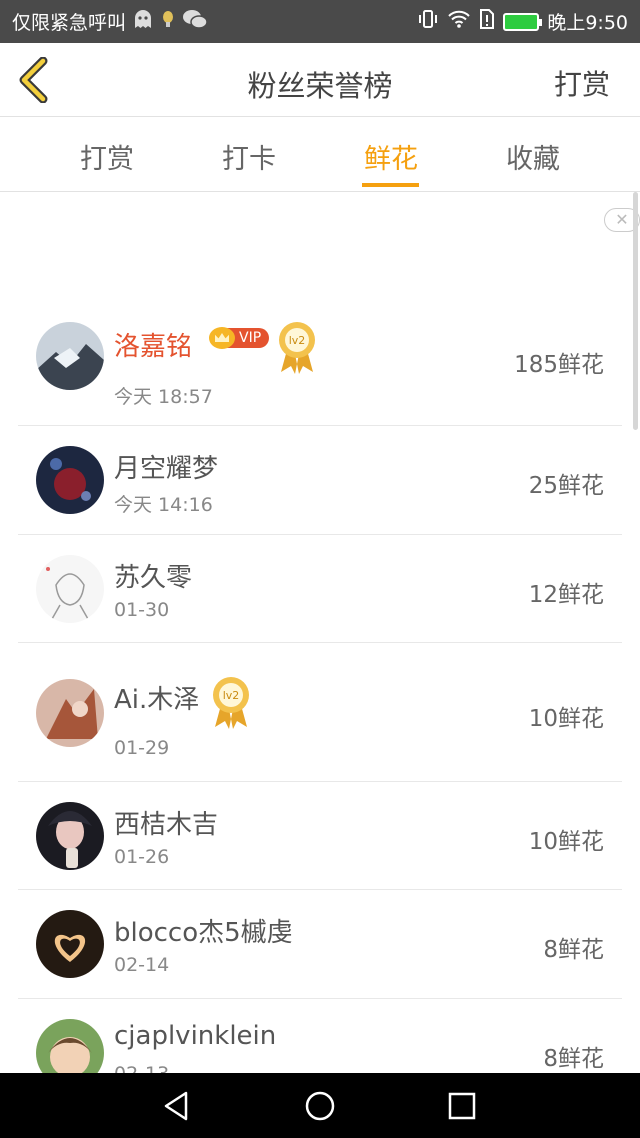 The width and height of the screenshot is (640, 1138). What do you see at coordinates (635, 311) in the screenshot?
I see `scrollbar` at bounding box center [635, 311].